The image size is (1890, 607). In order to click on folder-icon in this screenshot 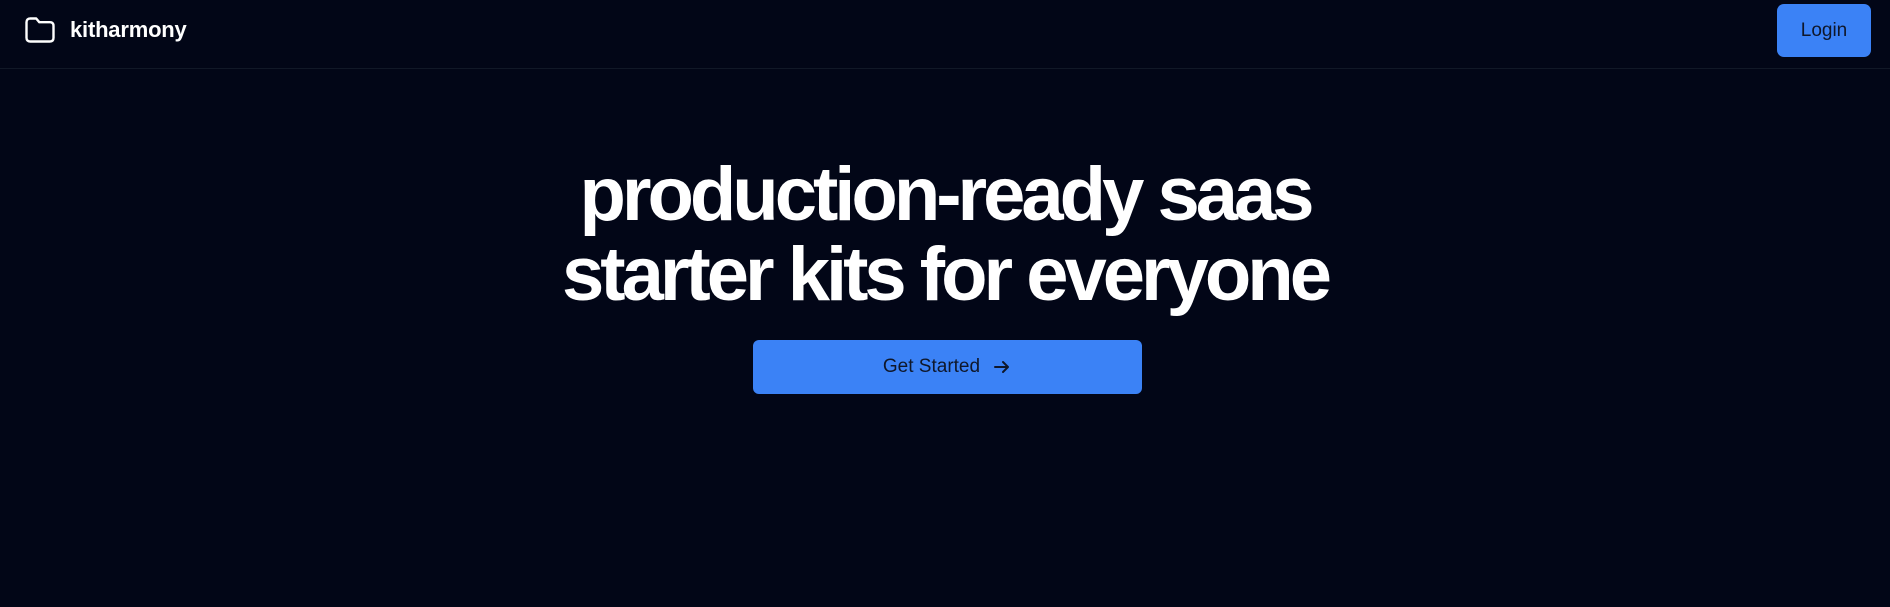, I will do `click(40, 30)`.